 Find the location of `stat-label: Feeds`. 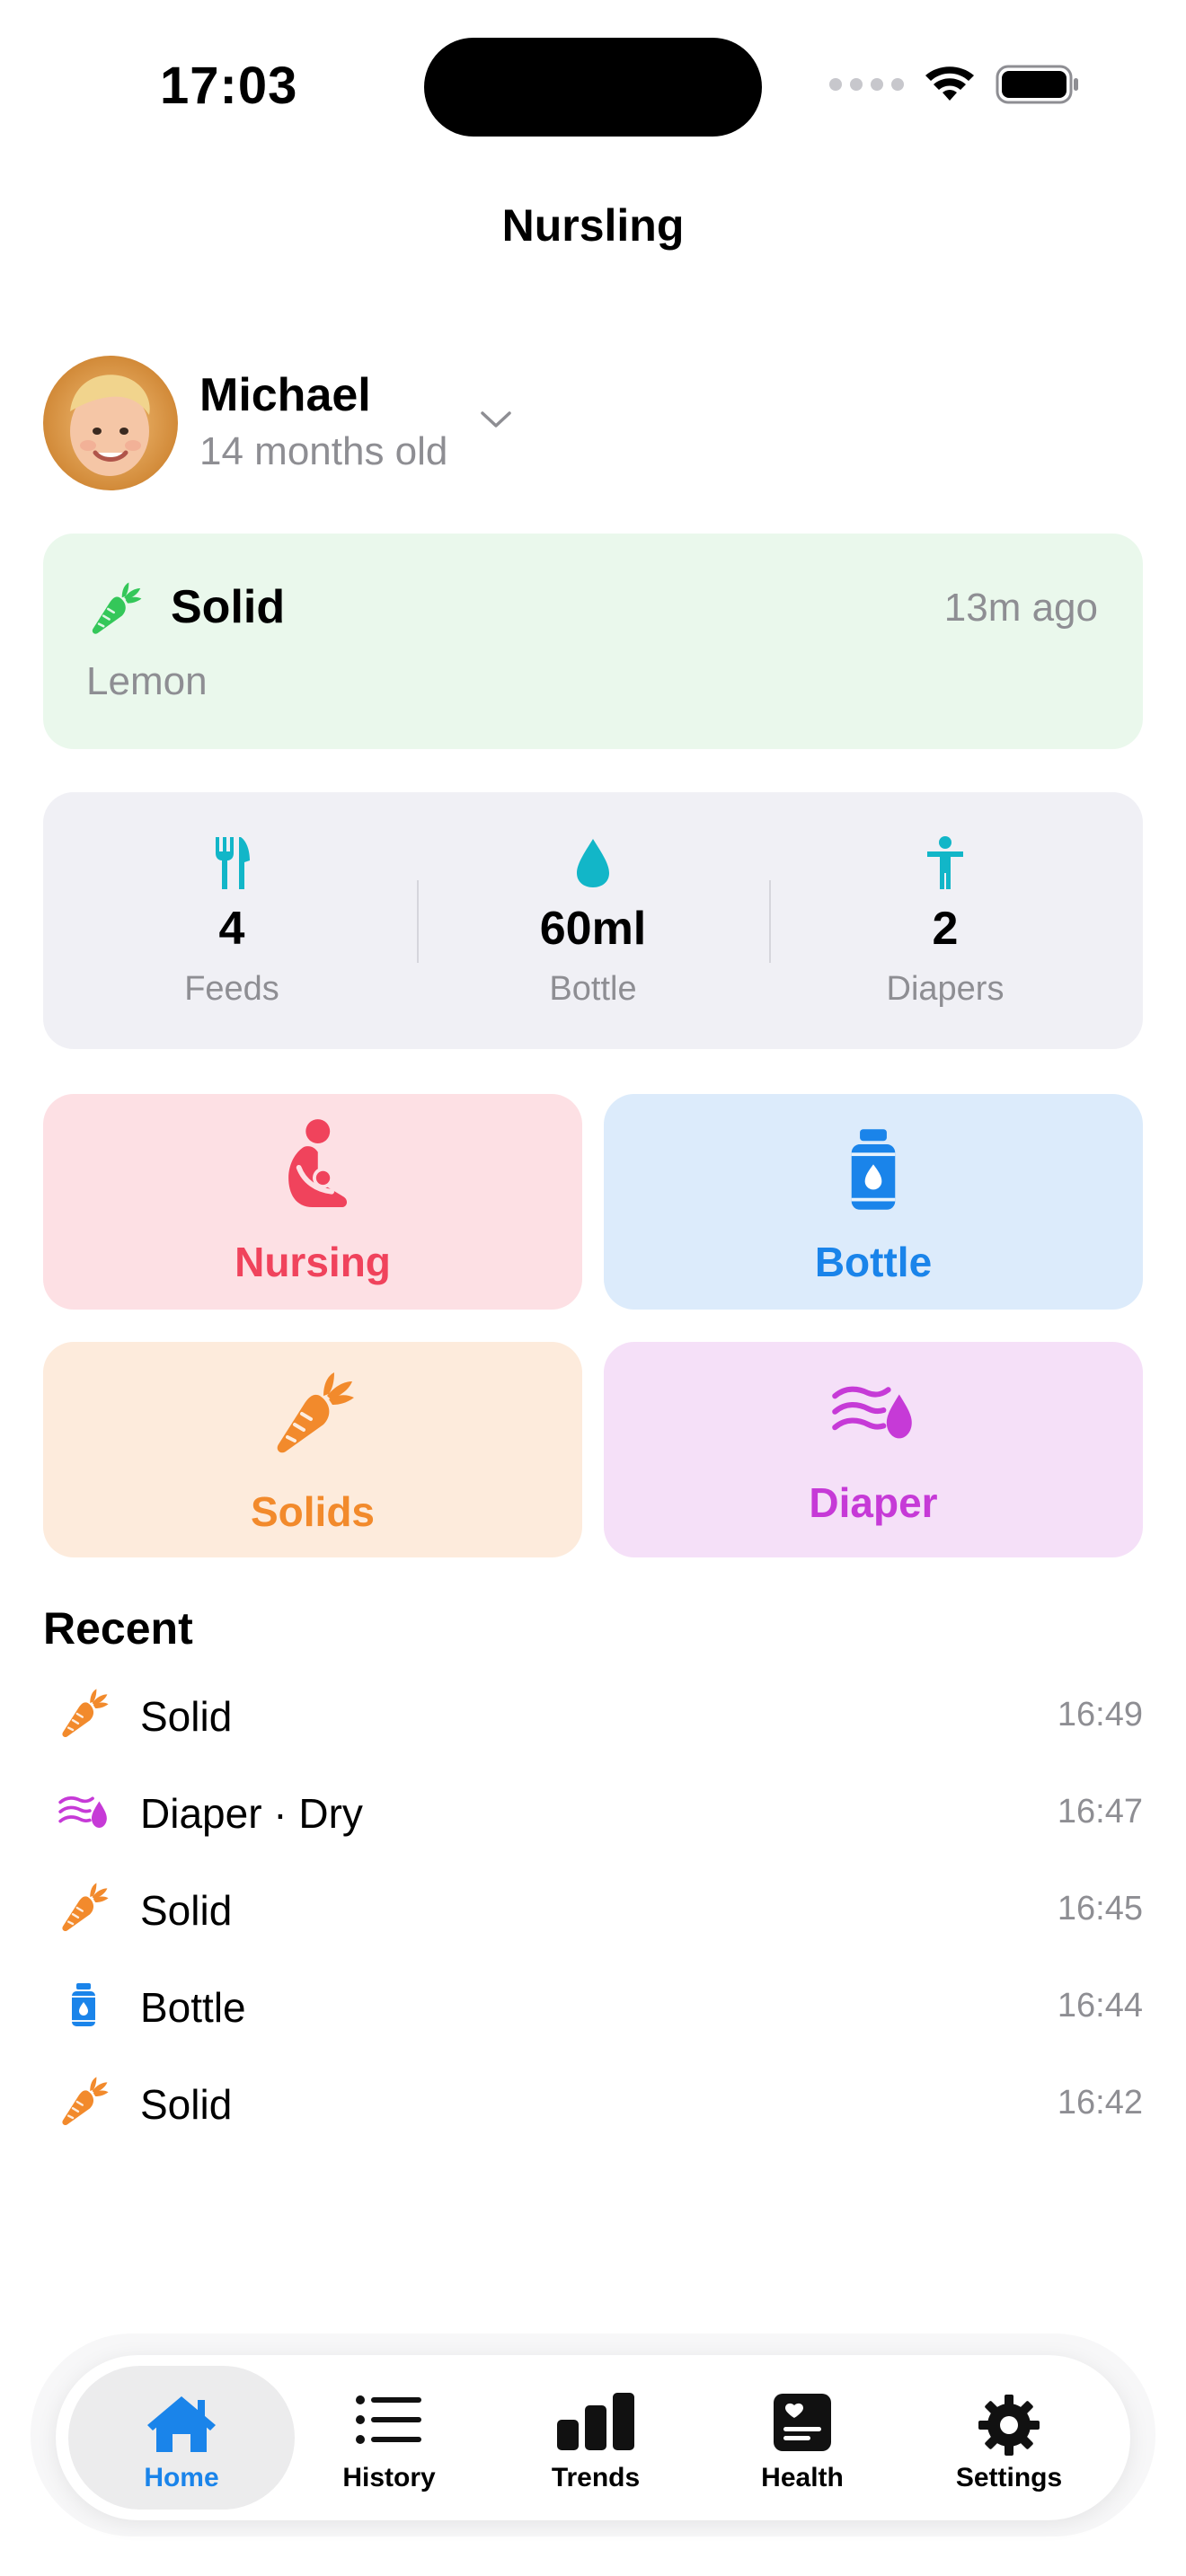

stat-label: Feeds is located at coordinates (231, 989).